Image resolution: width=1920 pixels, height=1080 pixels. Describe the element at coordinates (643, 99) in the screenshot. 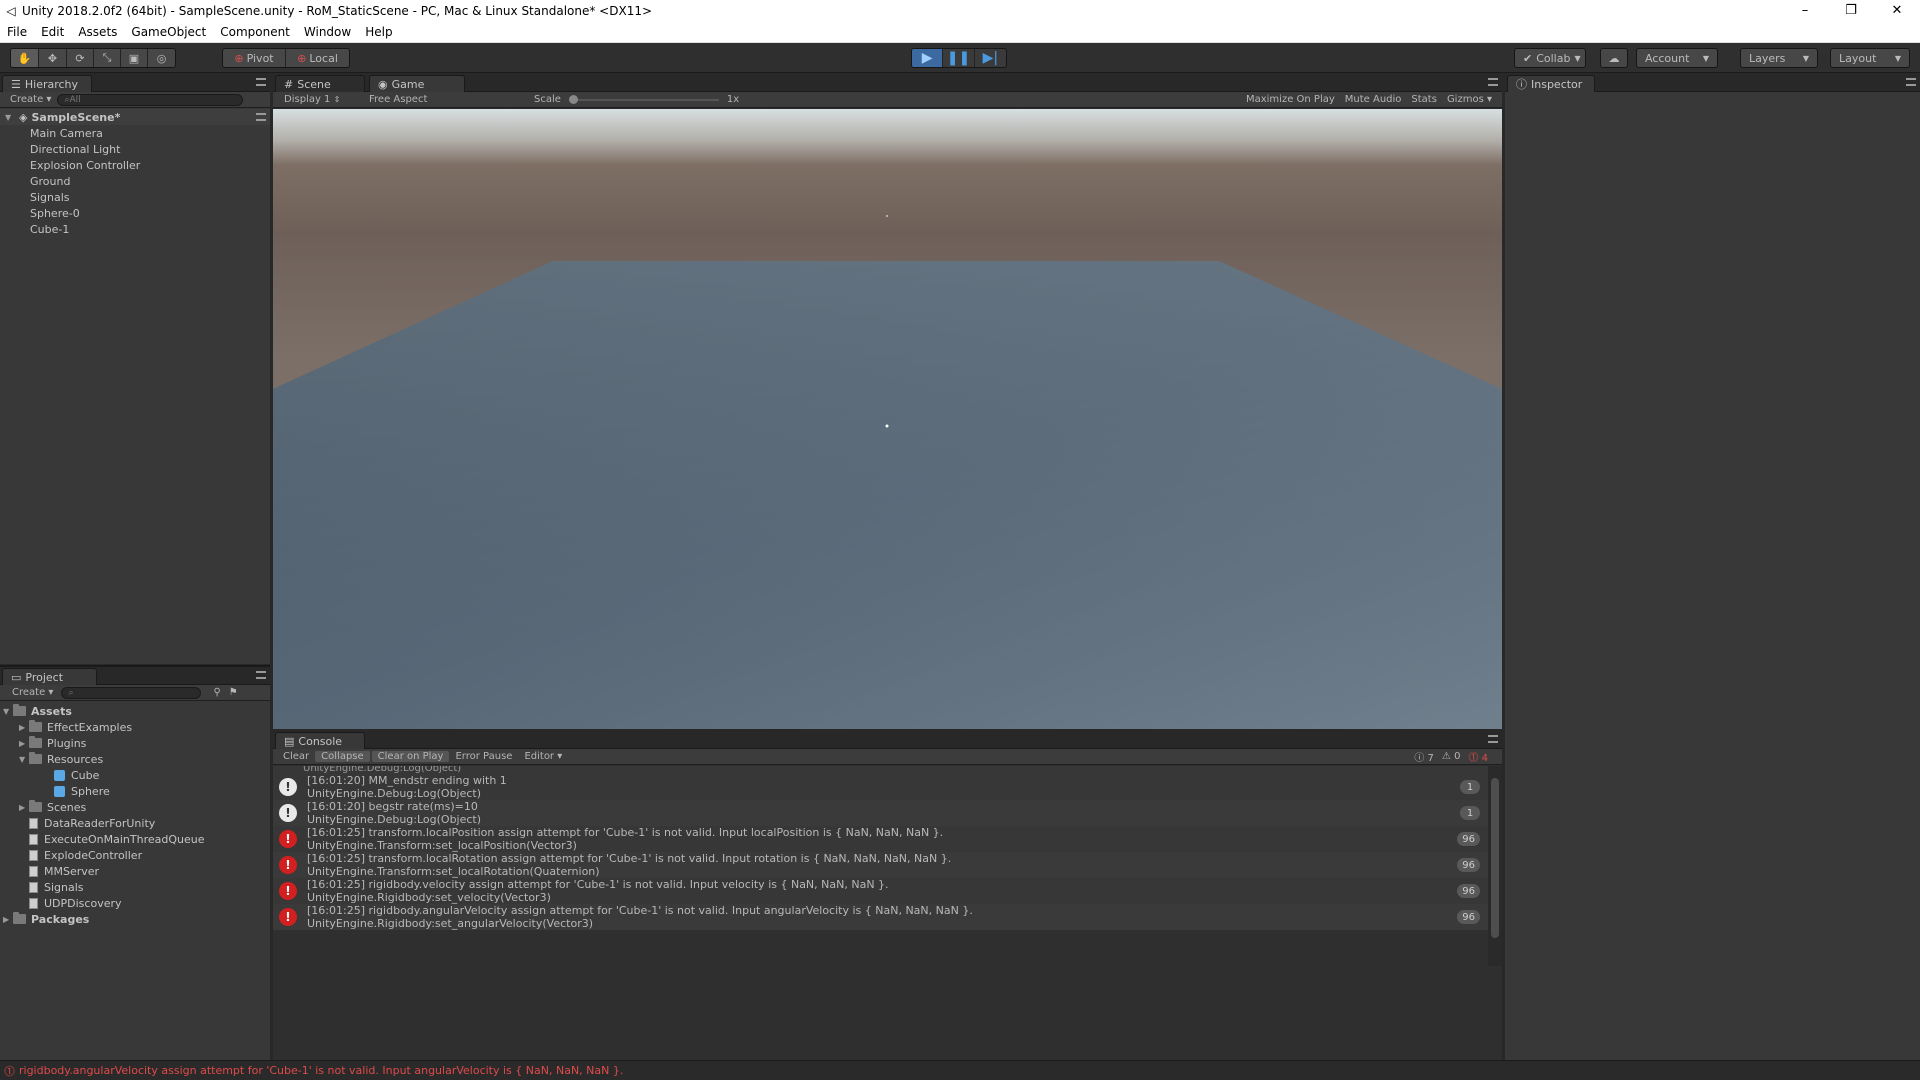

I see `scale-slider` at that location.